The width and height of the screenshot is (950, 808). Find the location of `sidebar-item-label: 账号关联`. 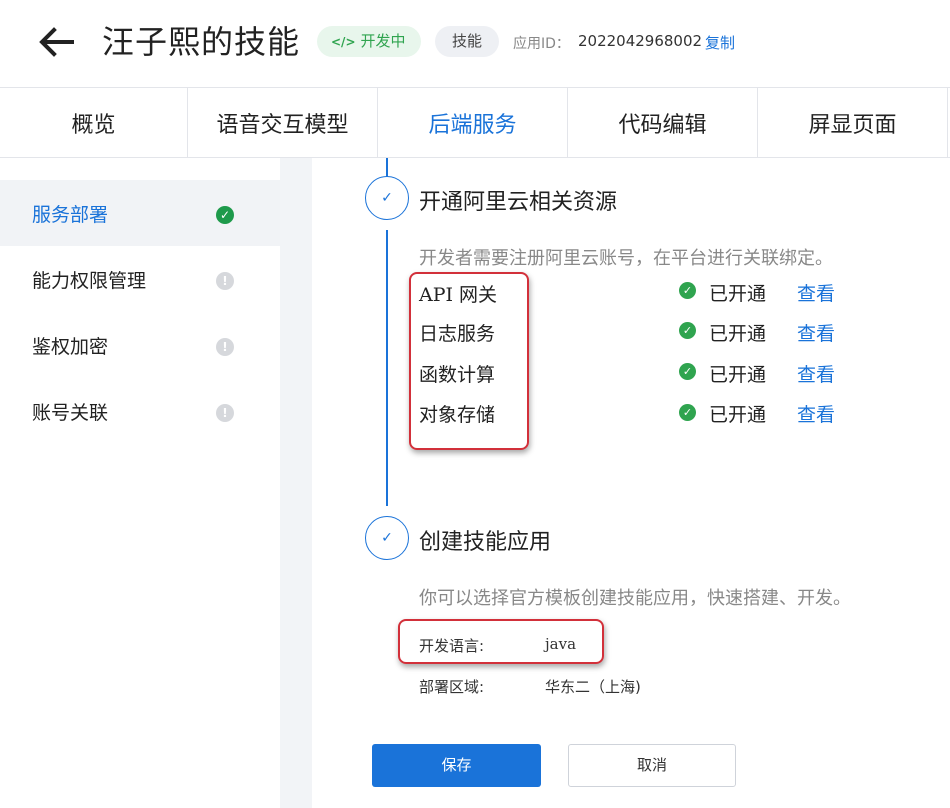

sidebar-item-label: 账号关联 is located at coordinates (70, 413).